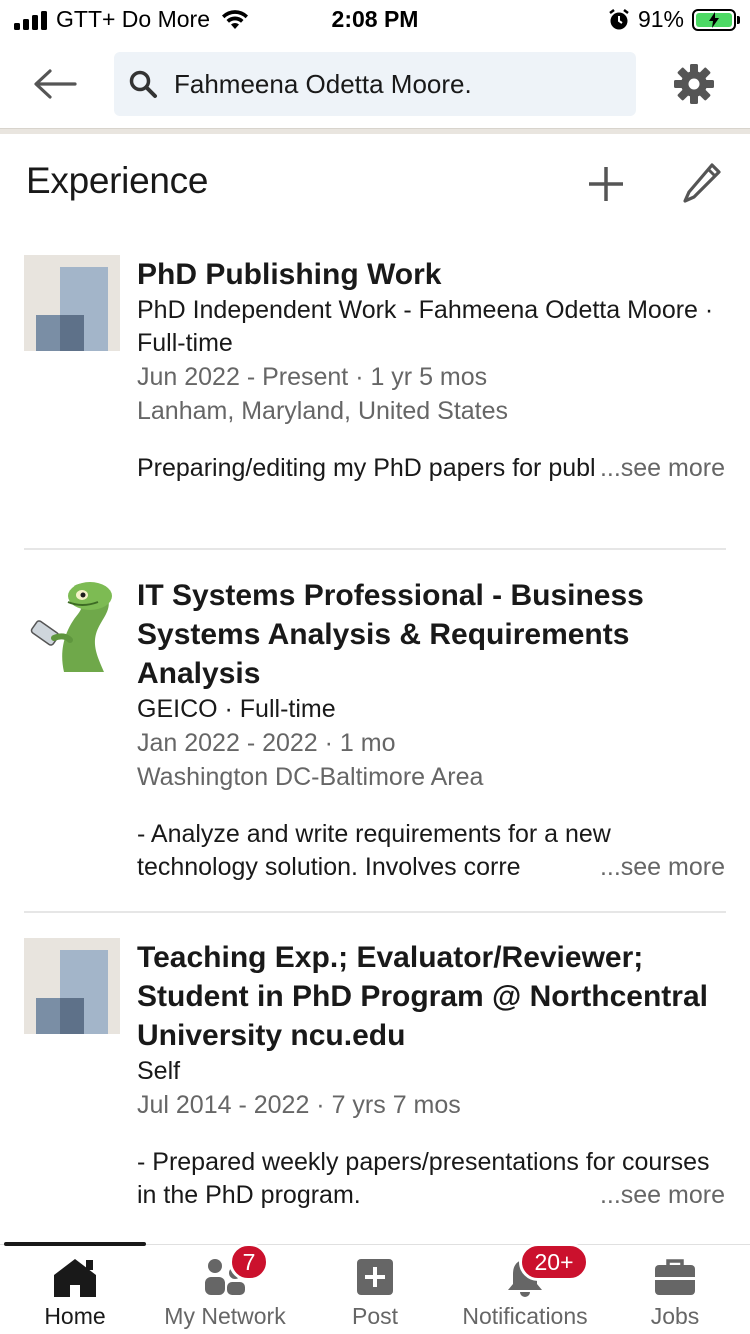 Image resolution: width=750 pixels, height=1334 pixels. Describe the element at coordinates (236, 709) in the screenshot. I see `company-name: GEICO · Full-time` at that location.